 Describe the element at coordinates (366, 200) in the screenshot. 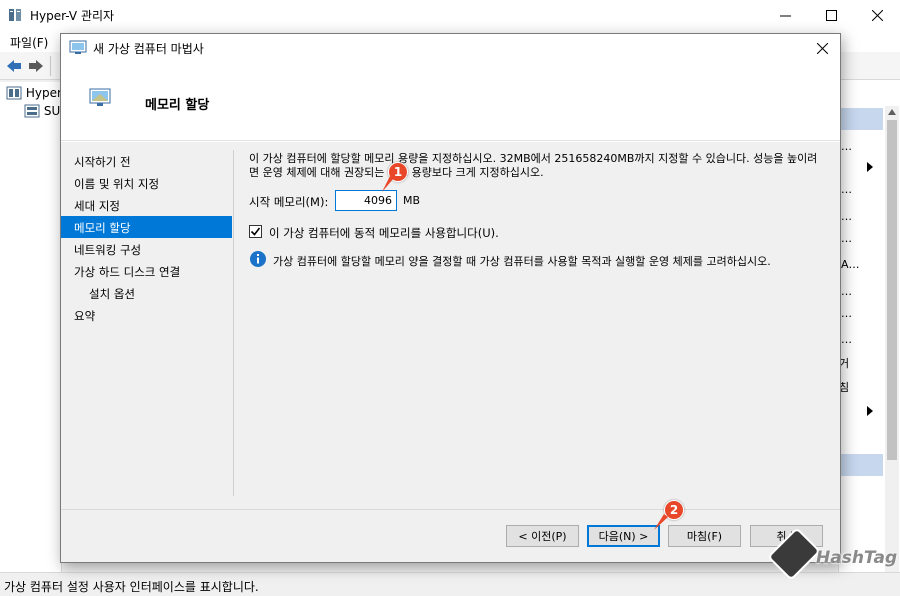

I see `startup-memory-input` at that location.